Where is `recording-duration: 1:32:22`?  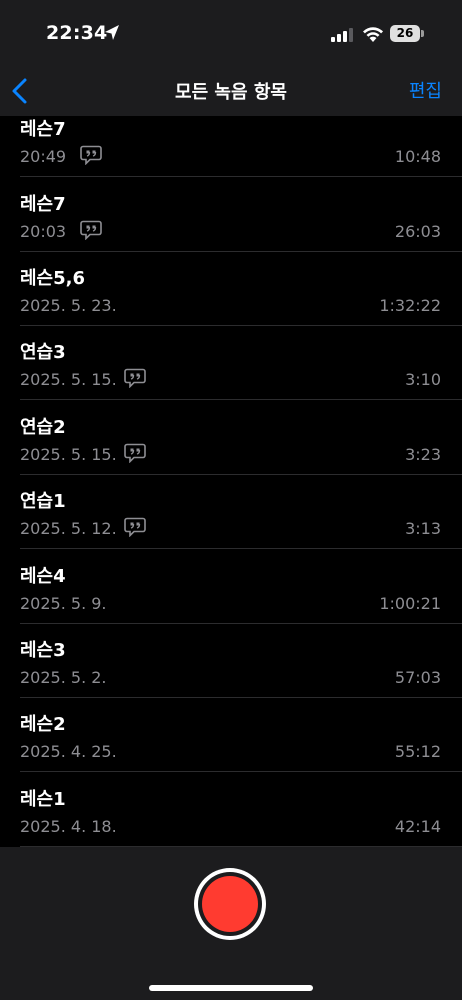
recording-duration: 1:32:22 is located at coordinates (410, 305).